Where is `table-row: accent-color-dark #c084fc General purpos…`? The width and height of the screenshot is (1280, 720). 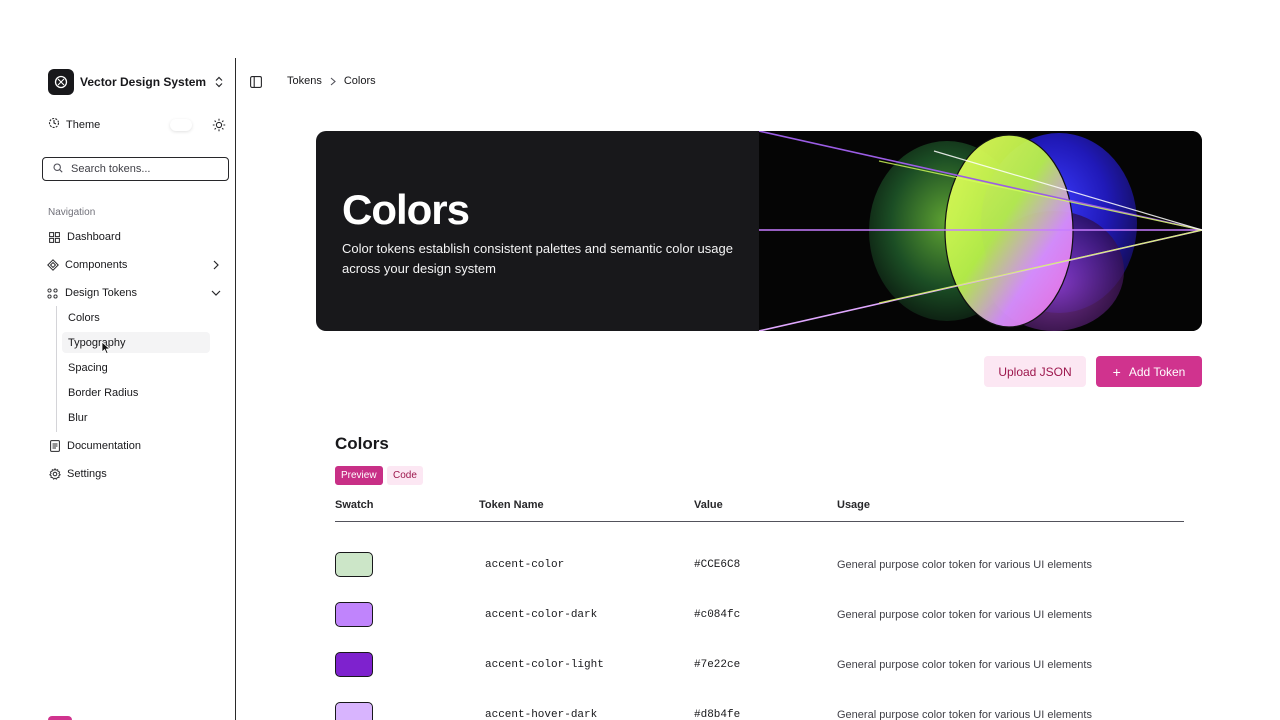
table-row: accent-color-dark #c084fc General purpos… is located at coordinates (759, 617).